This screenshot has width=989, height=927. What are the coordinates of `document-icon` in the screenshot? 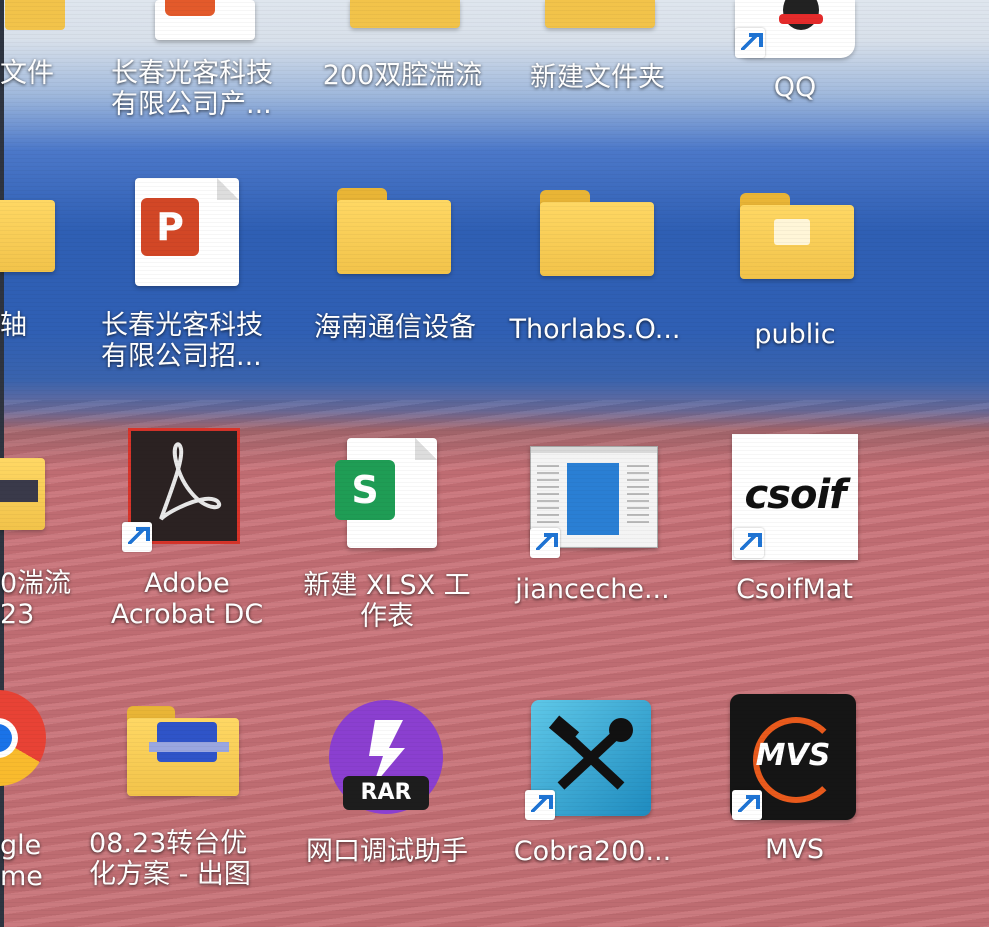 It's located at (205, 20).